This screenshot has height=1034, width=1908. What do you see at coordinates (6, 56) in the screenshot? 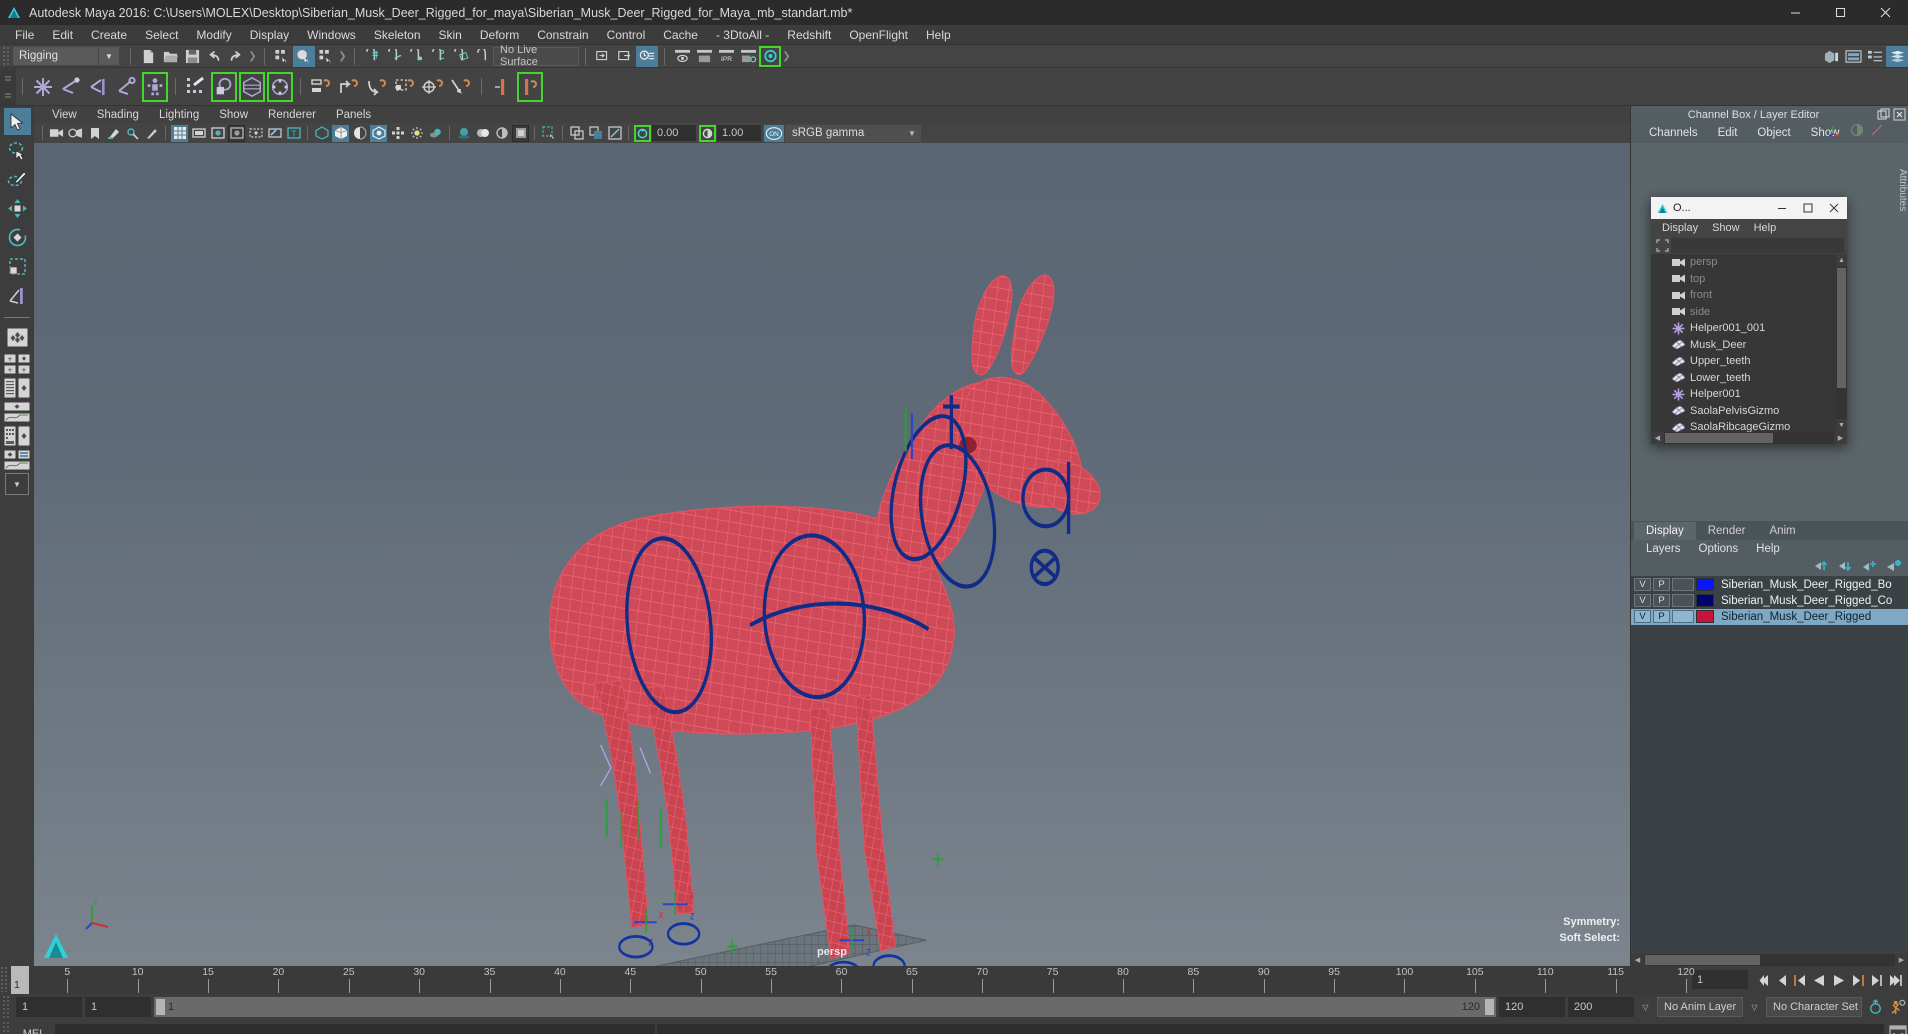
I see `toolbar-grip` at bounding box center [6, 56].